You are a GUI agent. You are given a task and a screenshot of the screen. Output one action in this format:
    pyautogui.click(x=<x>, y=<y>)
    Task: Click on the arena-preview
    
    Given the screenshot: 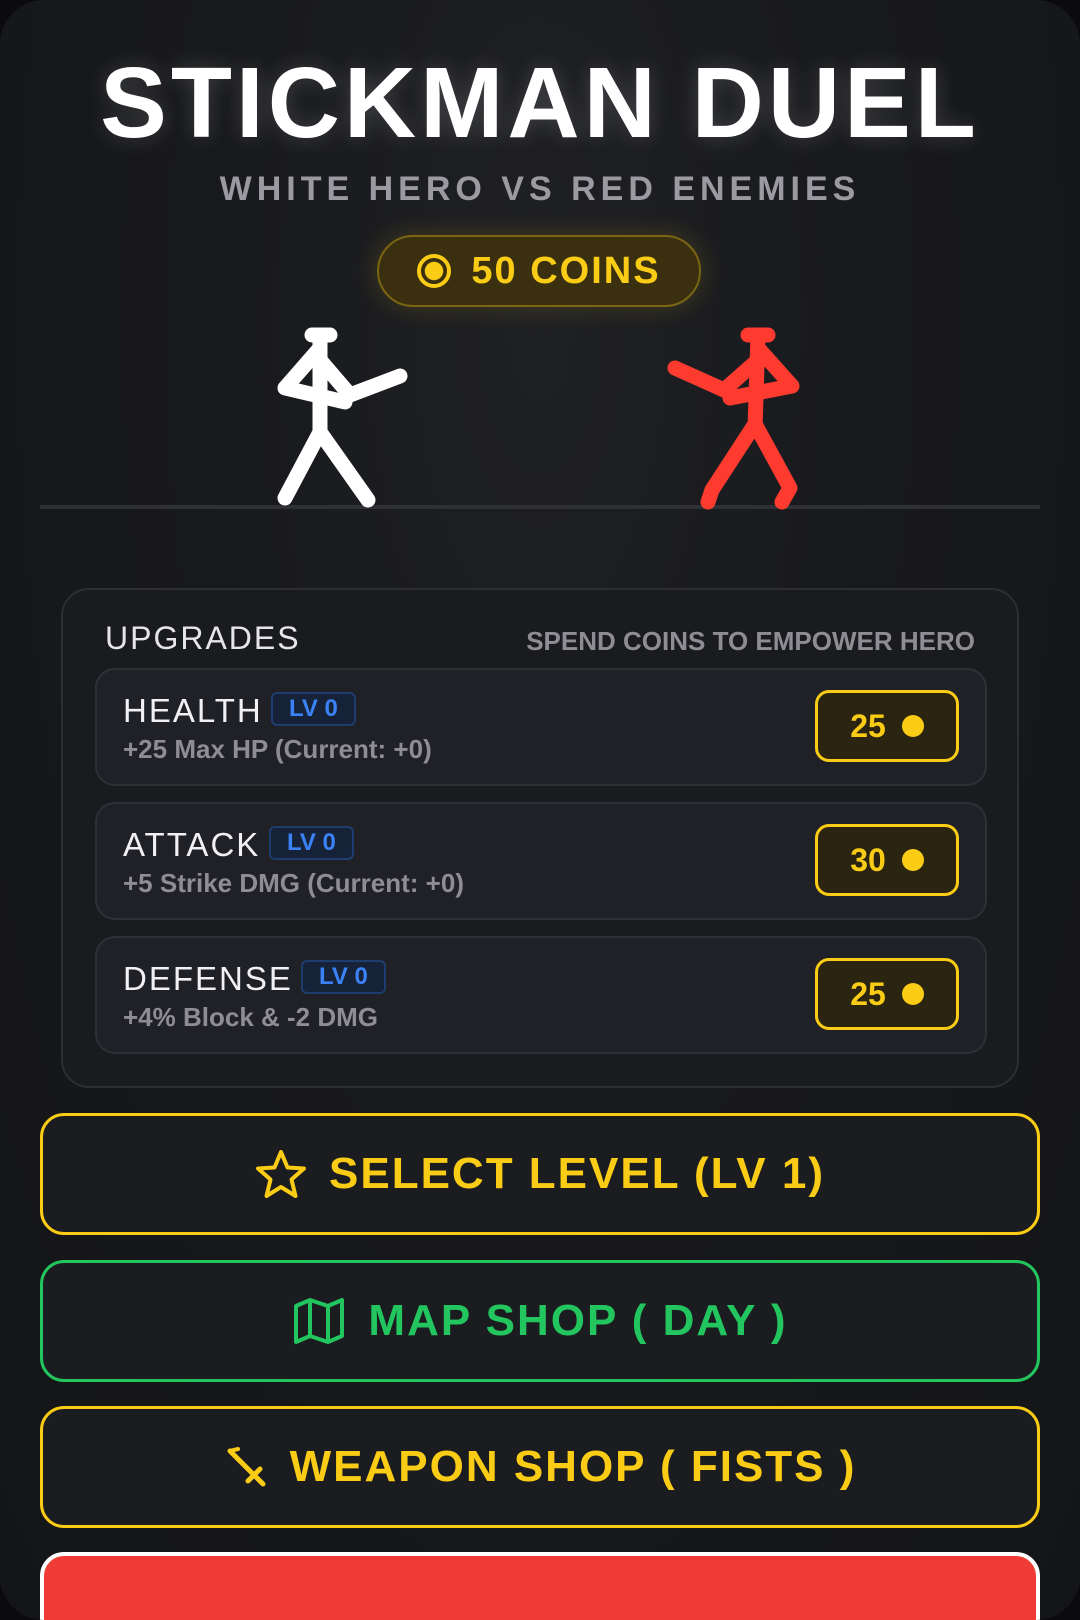 What is the action you would take?
    pyautogui.click(x=538, y=418)
    